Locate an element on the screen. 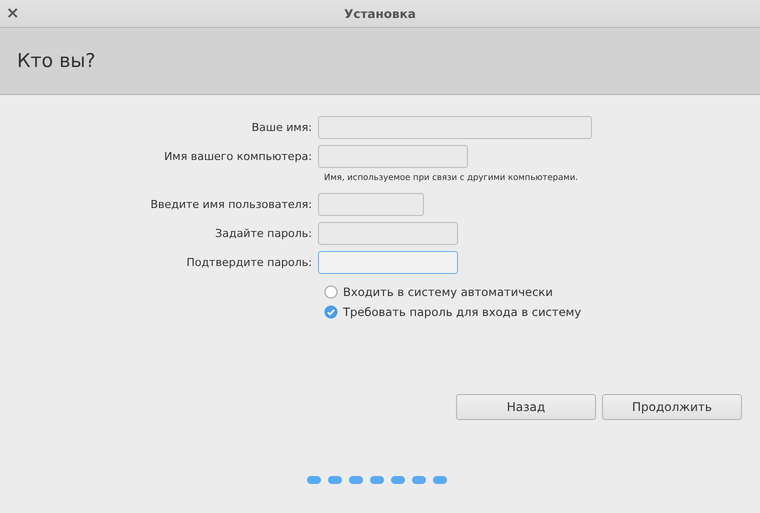 The width and height of the screenshot is (760, 513). page-title: Кто вы? is located at coordinates (56, 61).